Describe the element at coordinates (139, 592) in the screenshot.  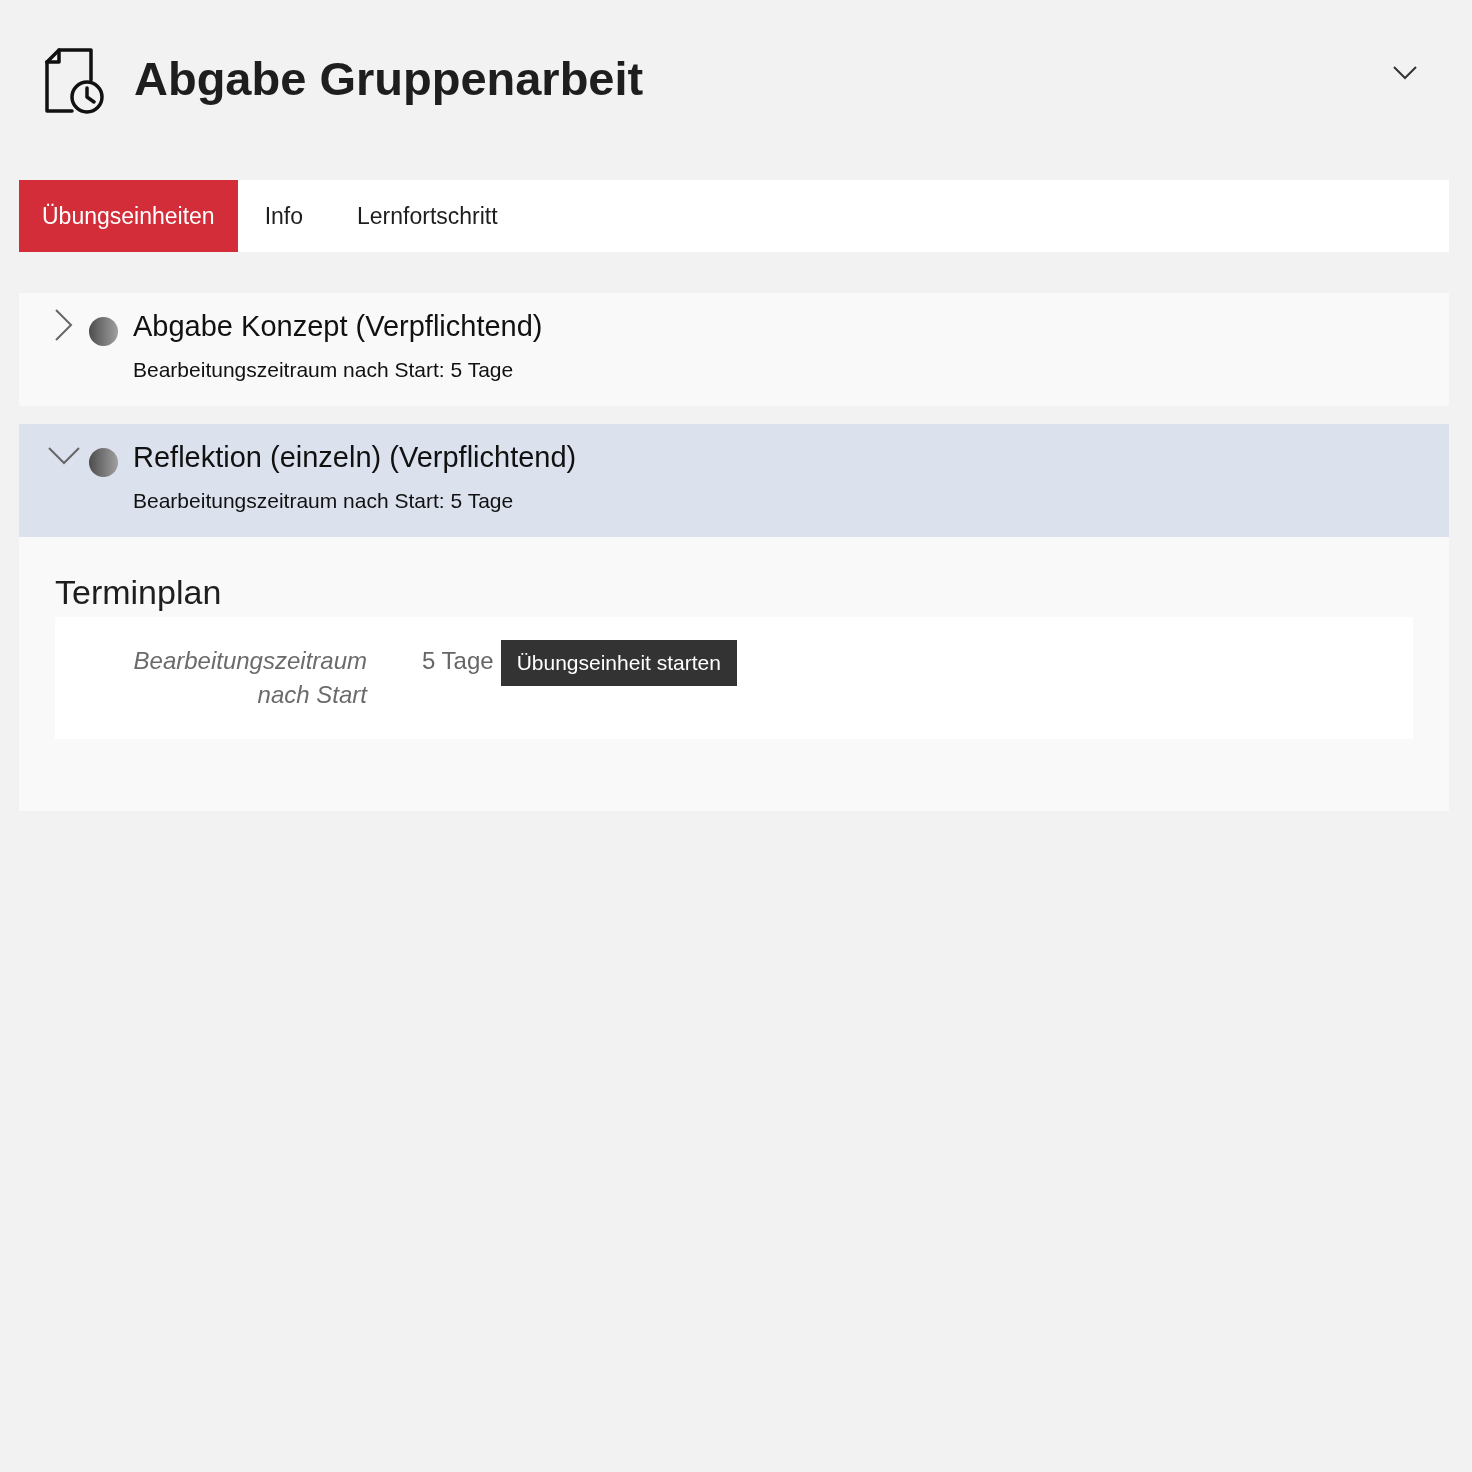
I see `section-heading: Terminplan` at that location.